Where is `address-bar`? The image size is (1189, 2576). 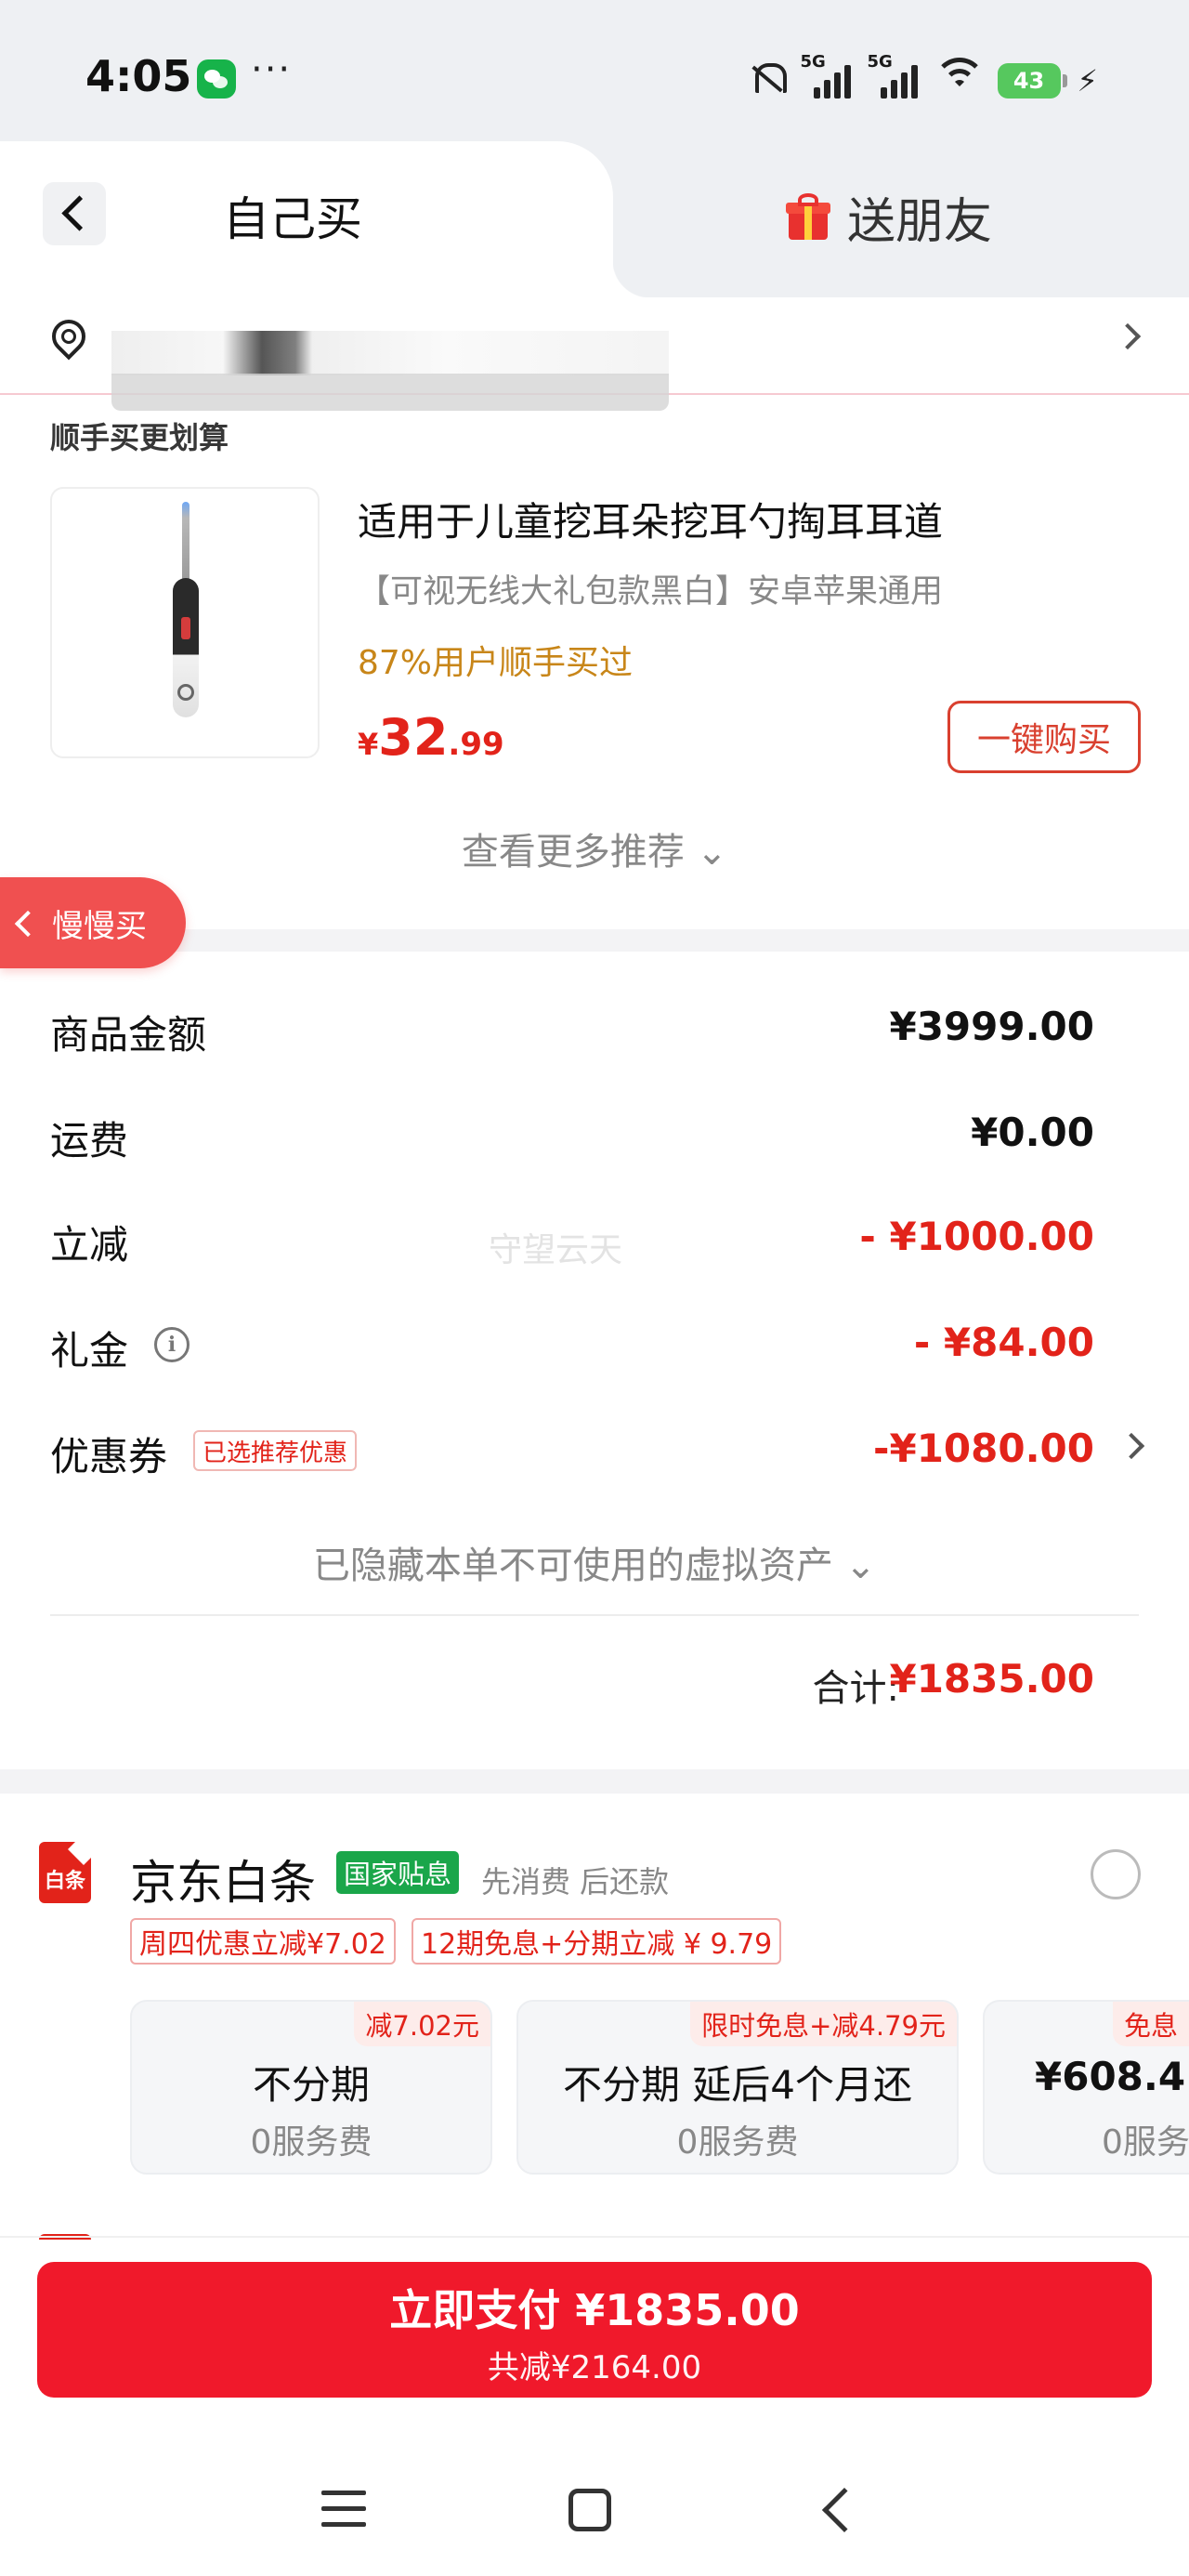
address-bar is located at coordinates (594, 354).